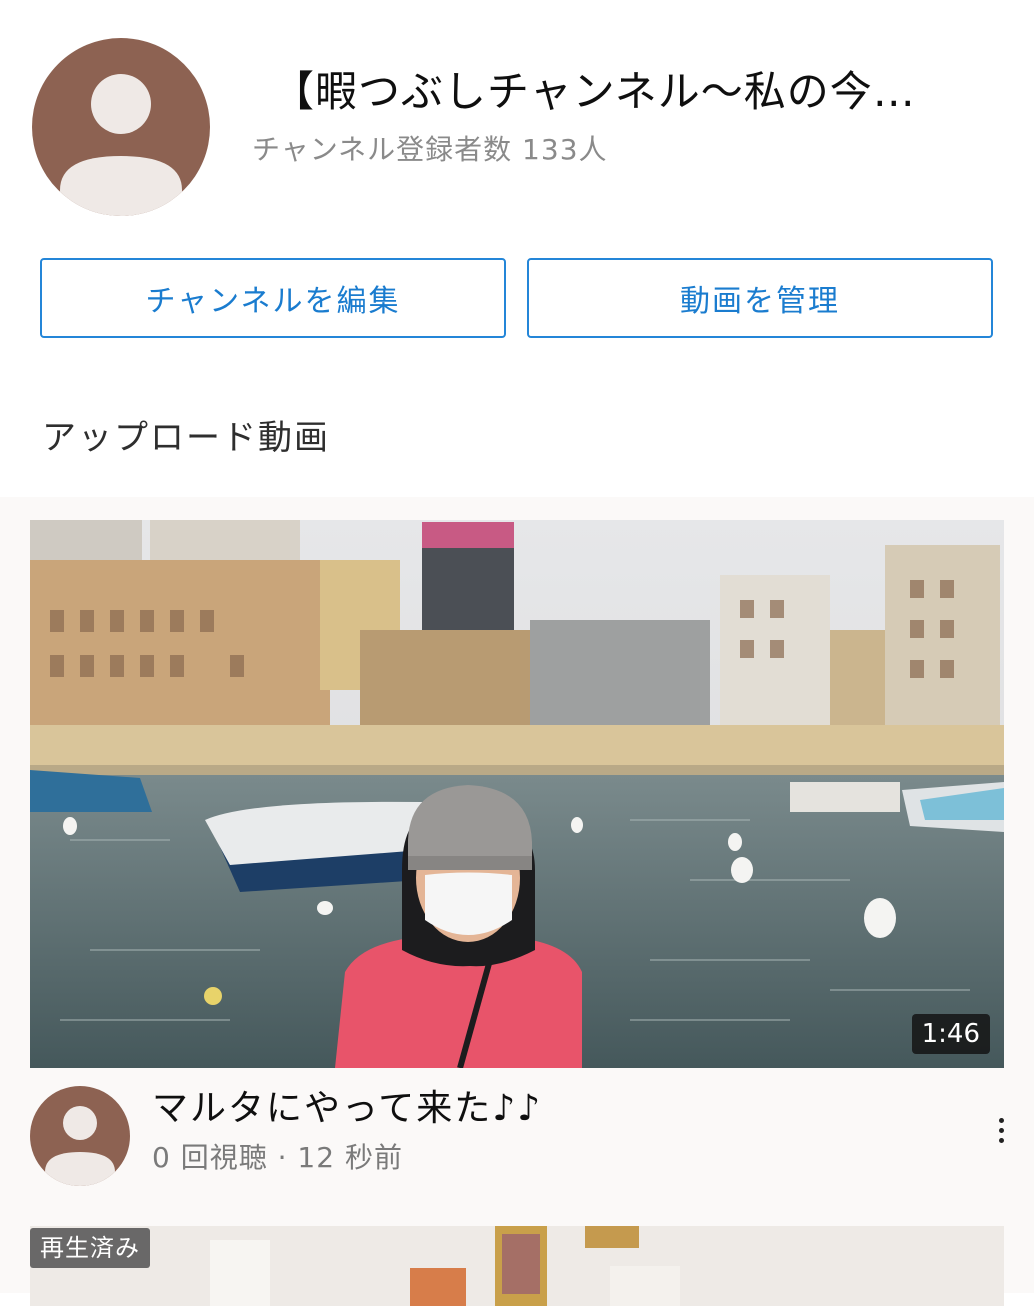 Image resolution: width=1034 pixels, height=1306 pixels. I want to click on thumbnail-image, so click(517, 1266).